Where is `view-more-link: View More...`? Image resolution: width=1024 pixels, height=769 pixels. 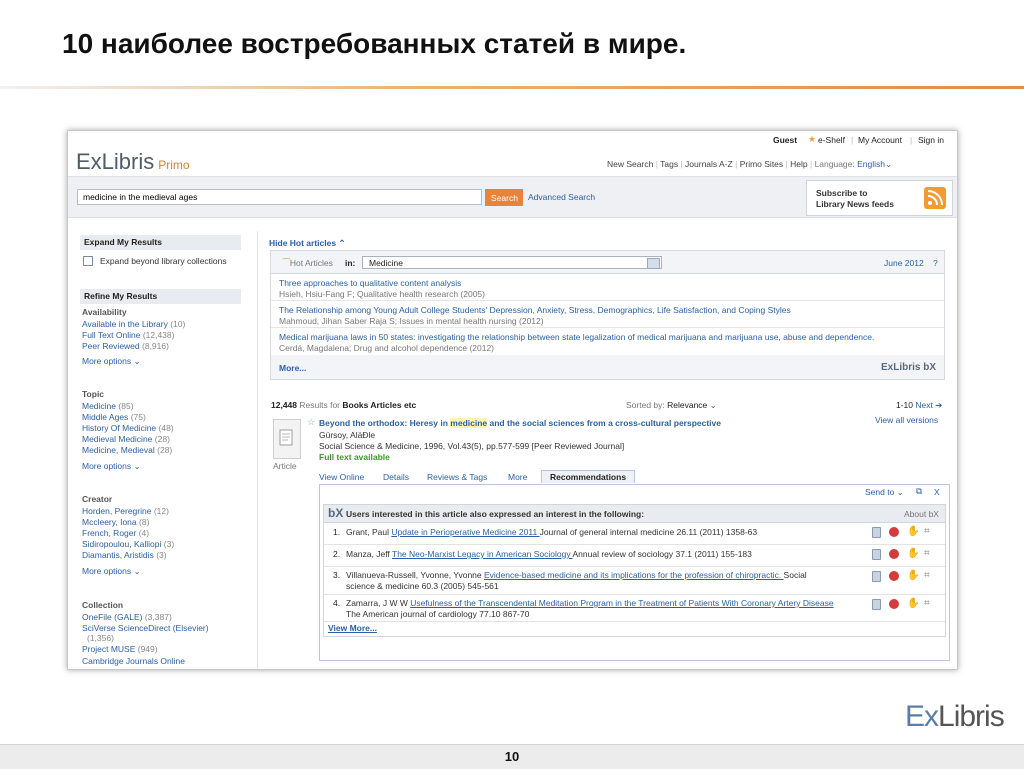 view-more-link: View More... is located at coordinates (352, 628).